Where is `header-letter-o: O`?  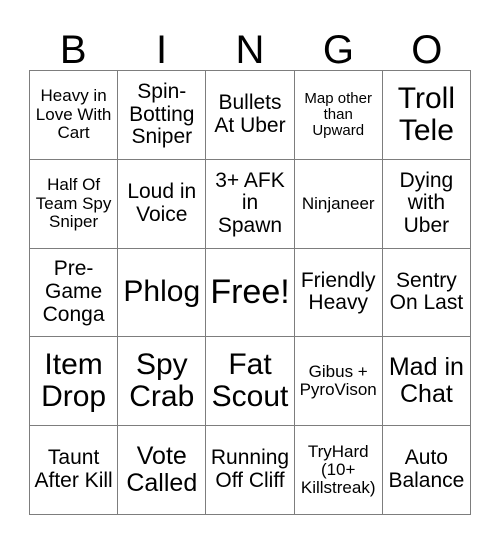 header-letter-o: O is located at coordinates (427, 50).